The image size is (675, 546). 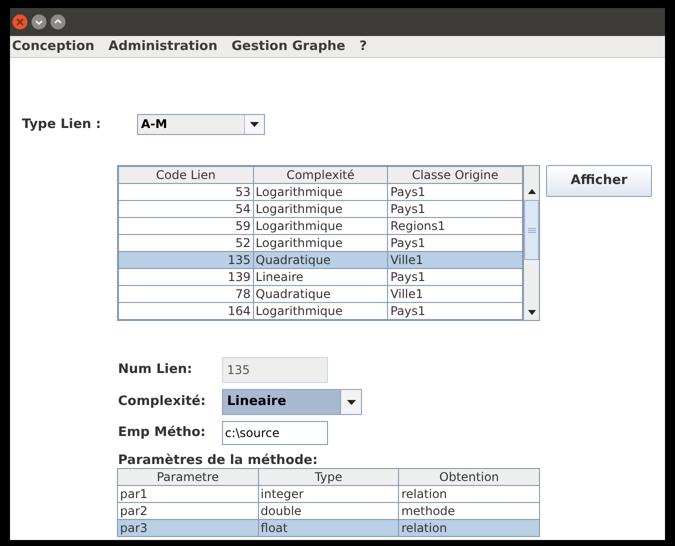 I want to click on afficher-button: Afficher, so click(x=599, y=181).